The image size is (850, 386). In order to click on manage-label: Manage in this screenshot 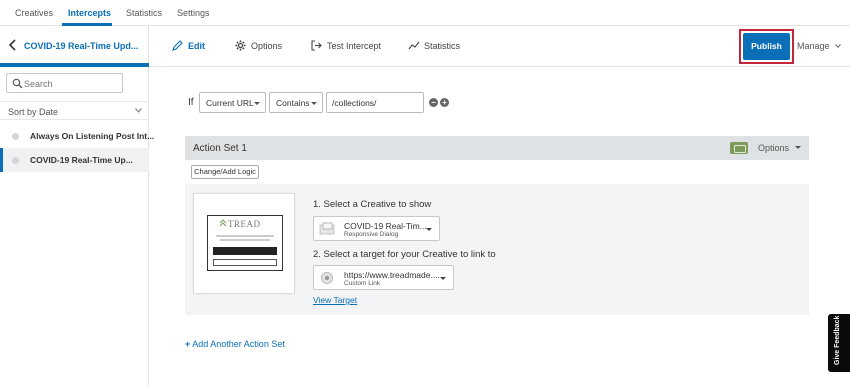, I will do `click(813, 46)`.